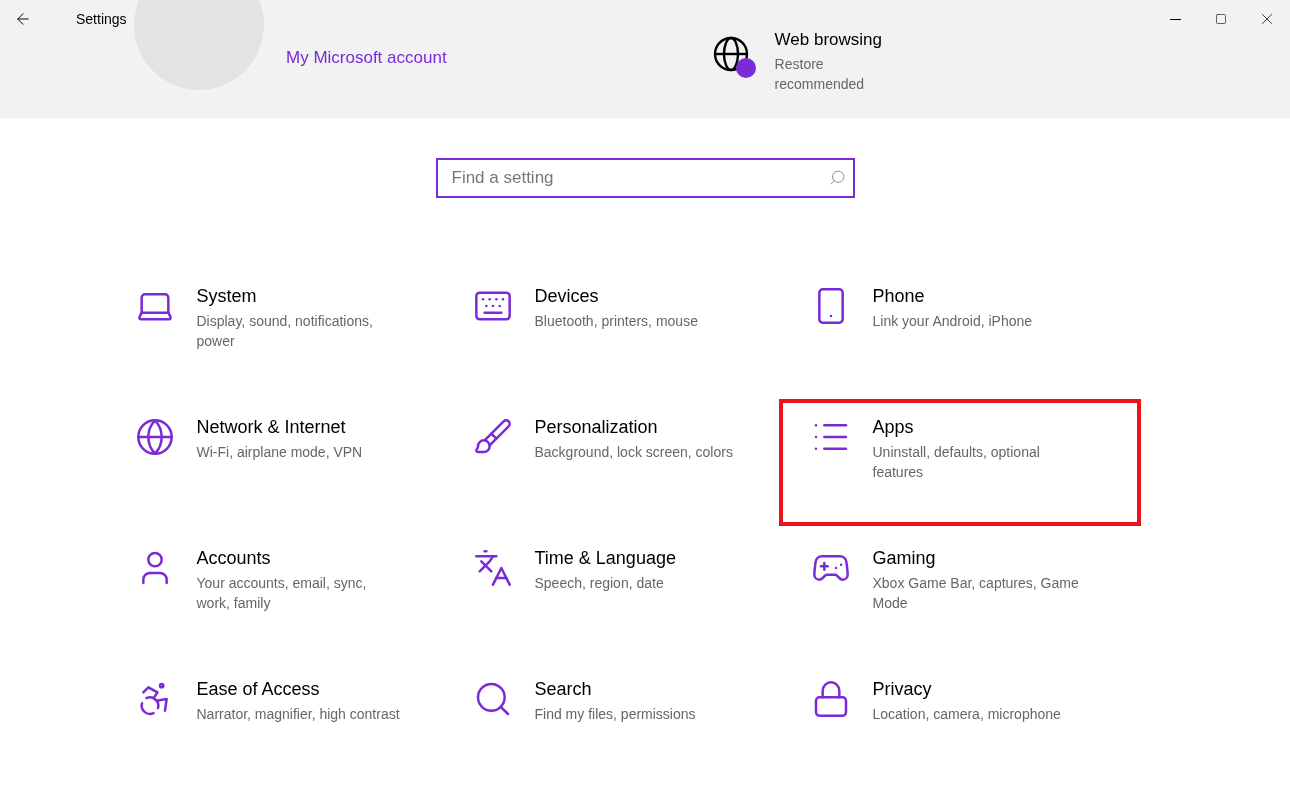 This screenshot has height=794, width=1290. I want to click on search-field: Find a setting, so click(645, 178).